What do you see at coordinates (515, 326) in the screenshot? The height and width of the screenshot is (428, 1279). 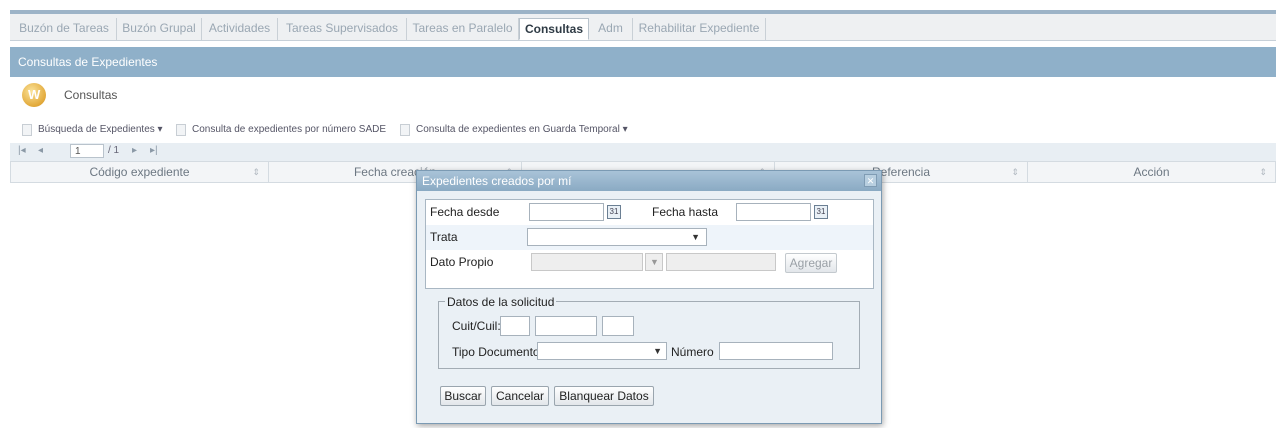 I see `cuit-prefix-input` at bounding box center [515, 326].